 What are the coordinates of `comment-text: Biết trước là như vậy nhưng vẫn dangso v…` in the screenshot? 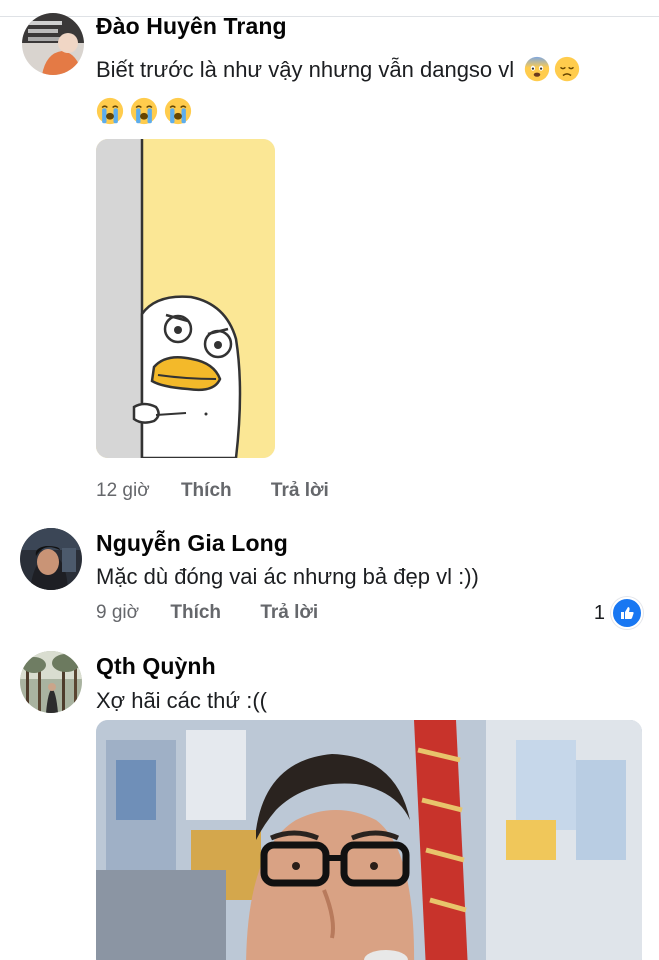 It's located at (338, 69).